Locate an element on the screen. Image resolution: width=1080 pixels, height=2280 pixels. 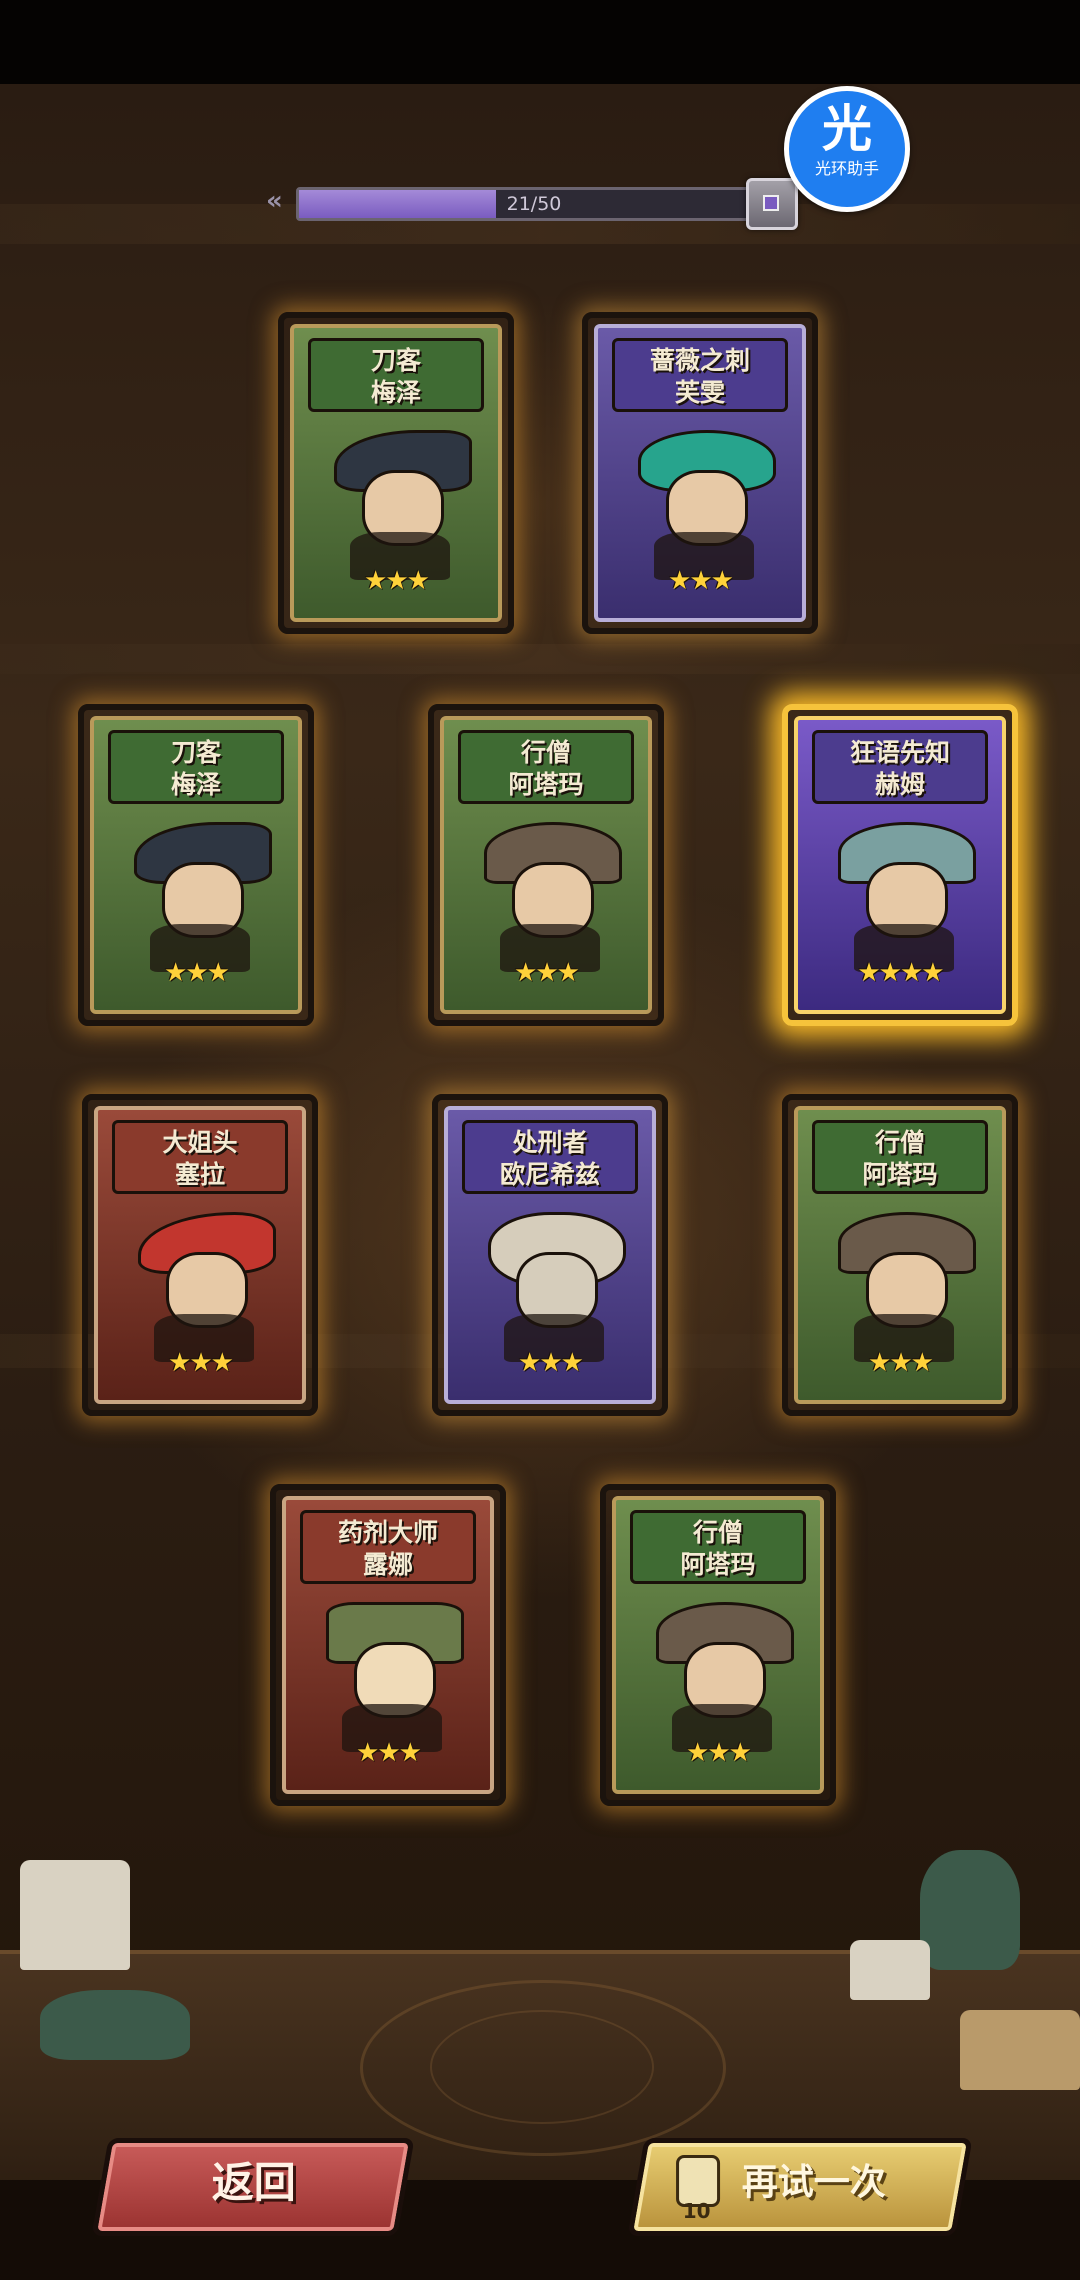
status-bar is located at coordinates (540, 42).